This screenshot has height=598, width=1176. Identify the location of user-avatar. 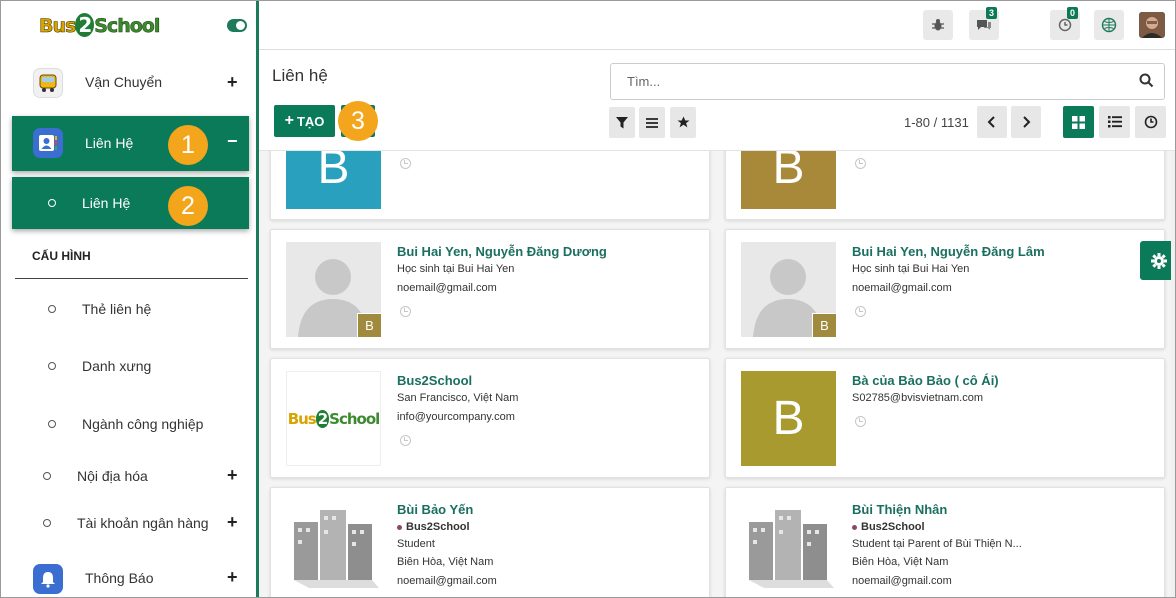
(1152, 25).